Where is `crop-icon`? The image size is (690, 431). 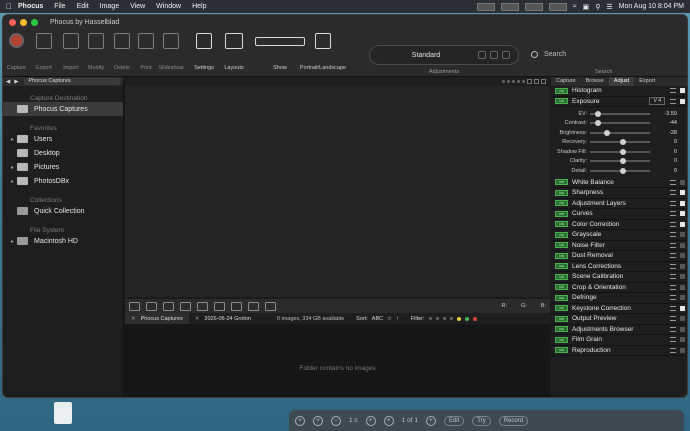 crop-icon is located at coordinates (168, 306).